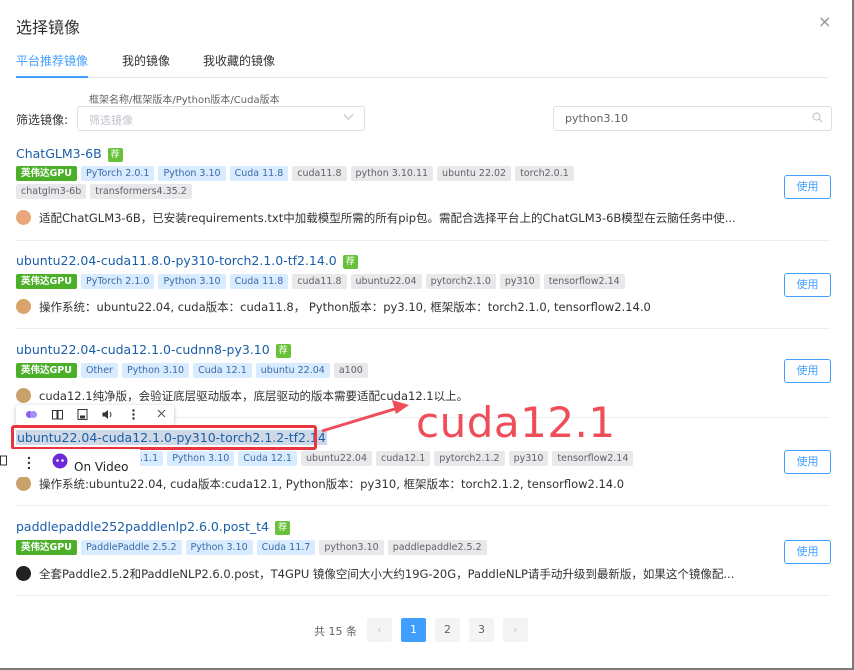 The width and height of the screenshot is (854, 670). I want to click on annotation-label: cuda12.1, so click(516, 422).